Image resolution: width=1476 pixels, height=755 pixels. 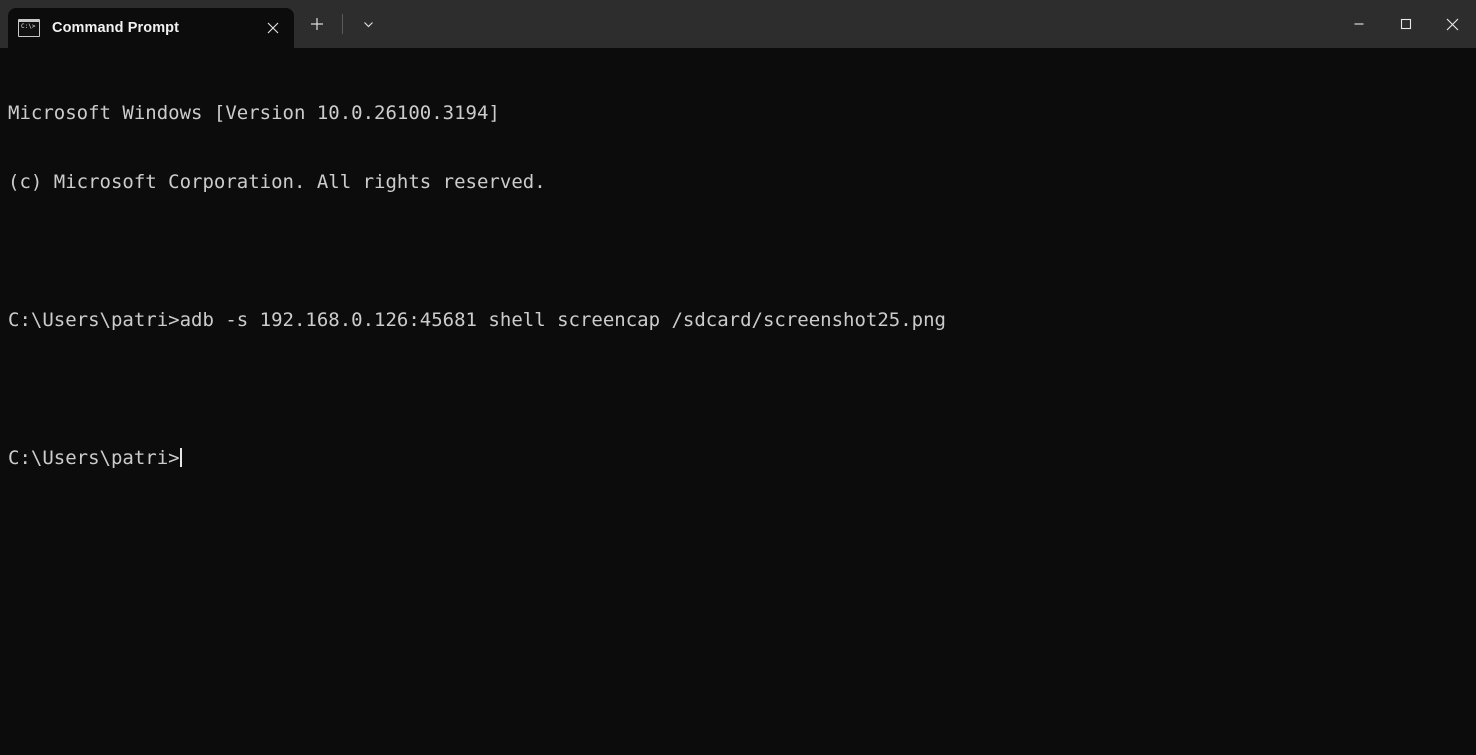 I want to click on window-controls, so click(x=1405, y=24).